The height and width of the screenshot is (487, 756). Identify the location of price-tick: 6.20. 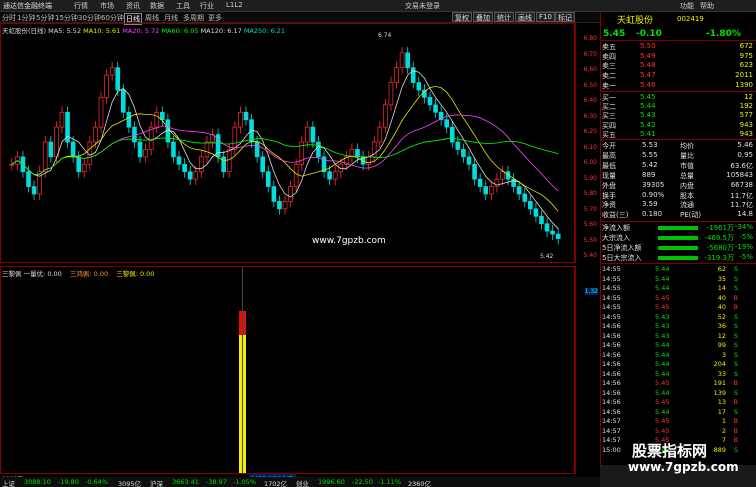
(590, 131).